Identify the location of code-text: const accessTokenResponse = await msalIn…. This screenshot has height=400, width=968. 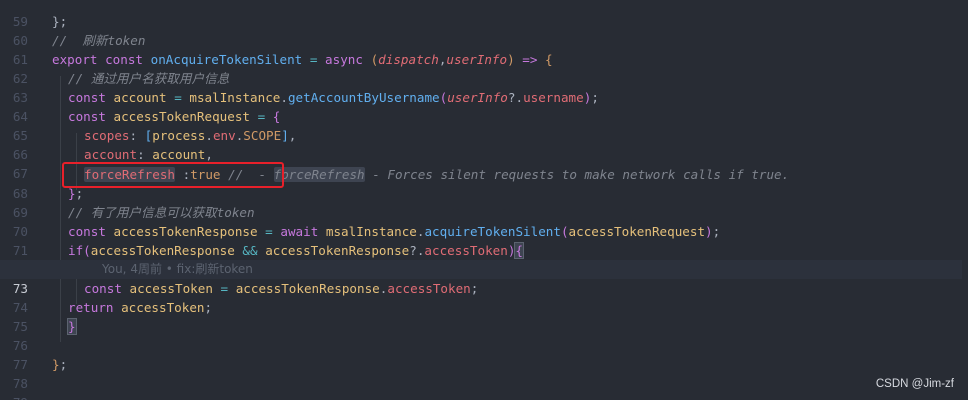
(394, 231).